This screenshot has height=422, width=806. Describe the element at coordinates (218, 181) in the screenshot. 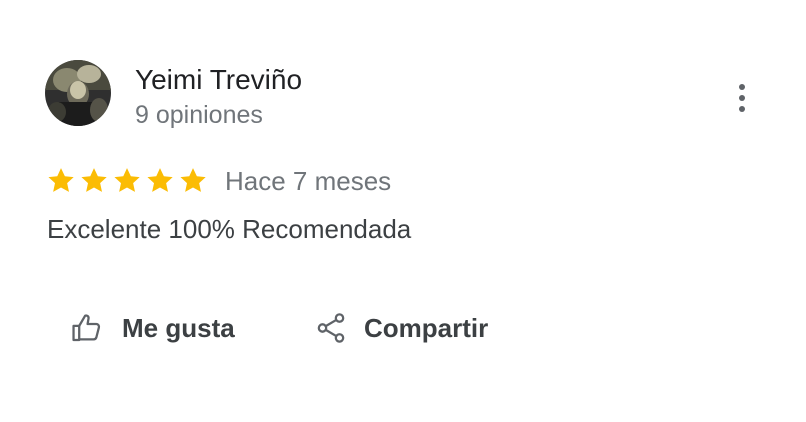

I see `rating-row: Hace 7 meses` at that location.